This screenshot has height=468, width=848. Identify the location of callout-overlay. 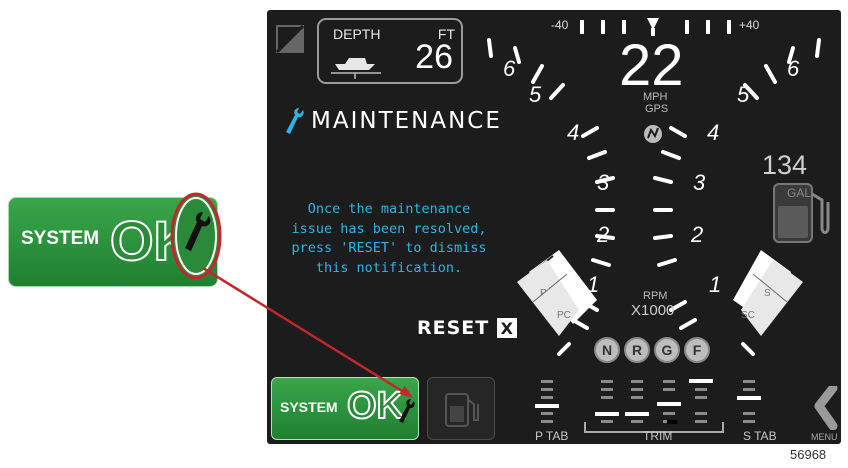
(291, 295).